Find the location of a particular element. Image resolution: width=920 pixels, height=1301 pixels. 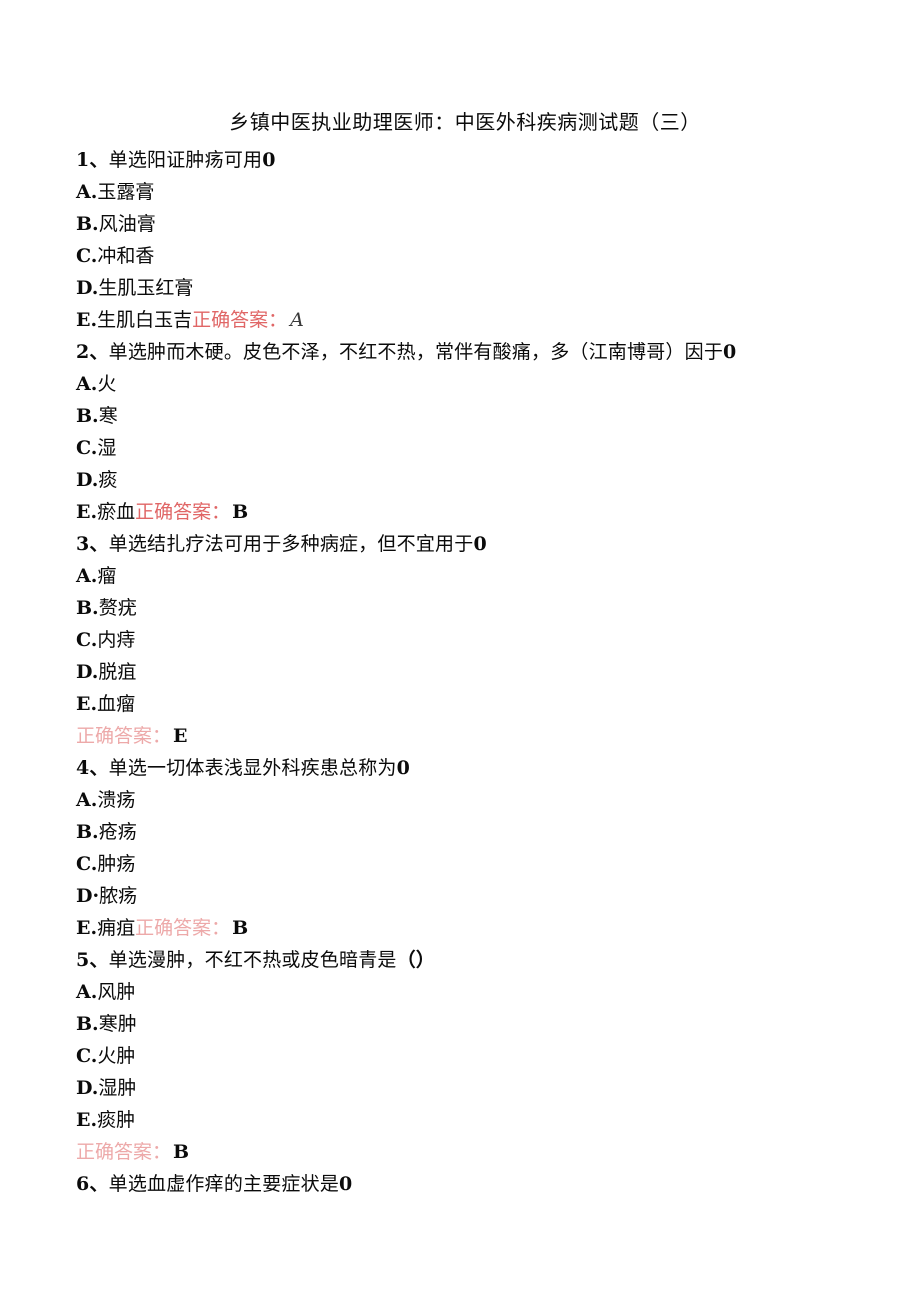

option-text: 风肿 is located at coordinates (116, 992).